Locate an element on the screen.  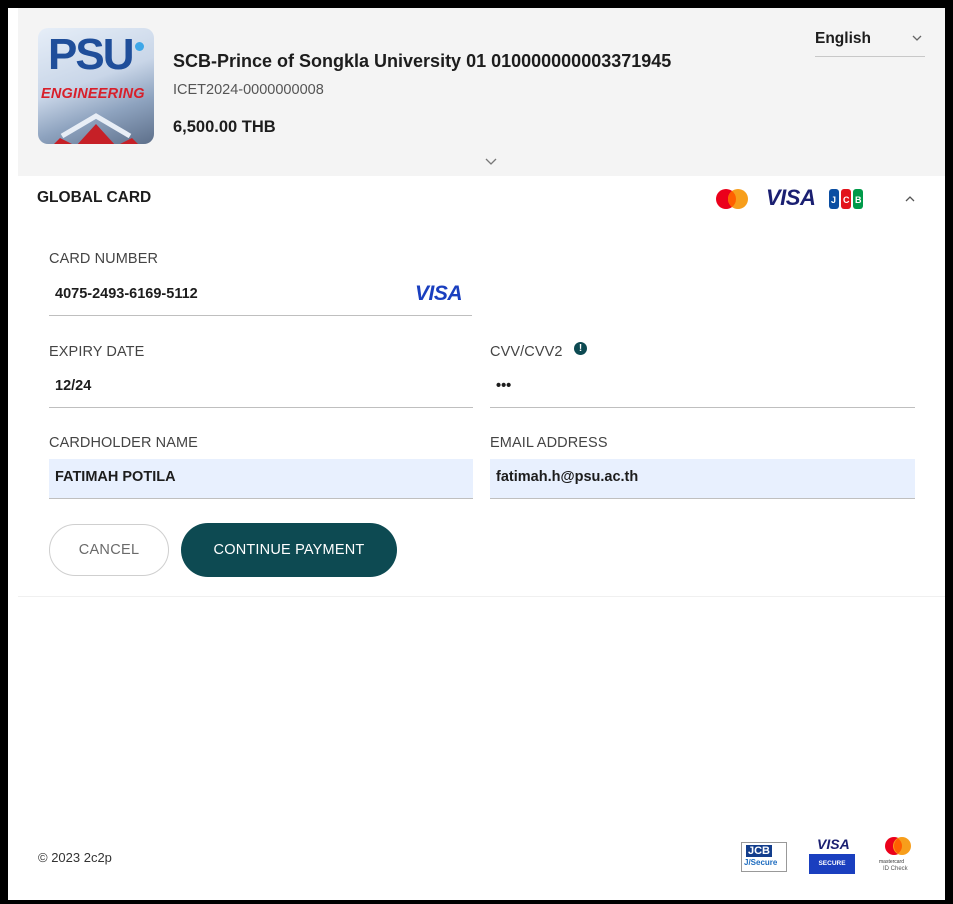
card-number-field: 4075-2493-6169-5112 is located at coordinates (260, 296).